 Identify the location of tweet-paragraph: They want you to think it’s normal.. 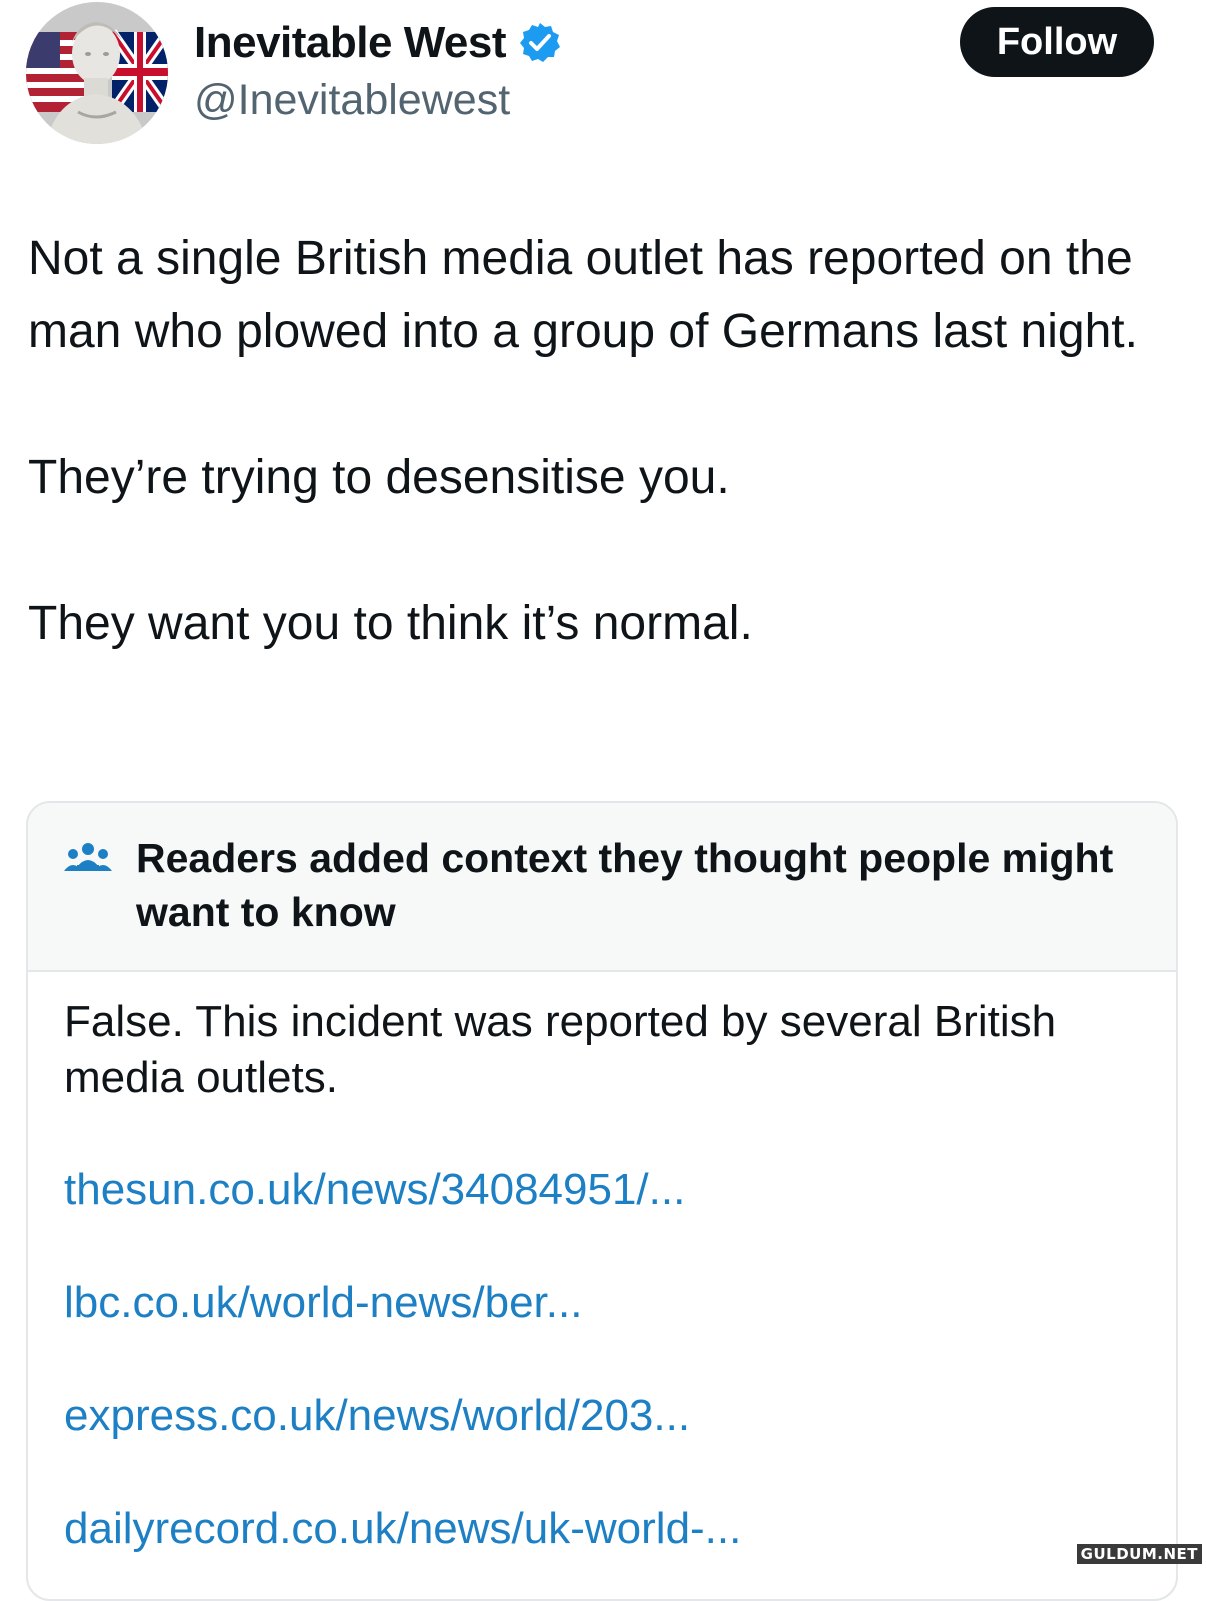
(390, 623).